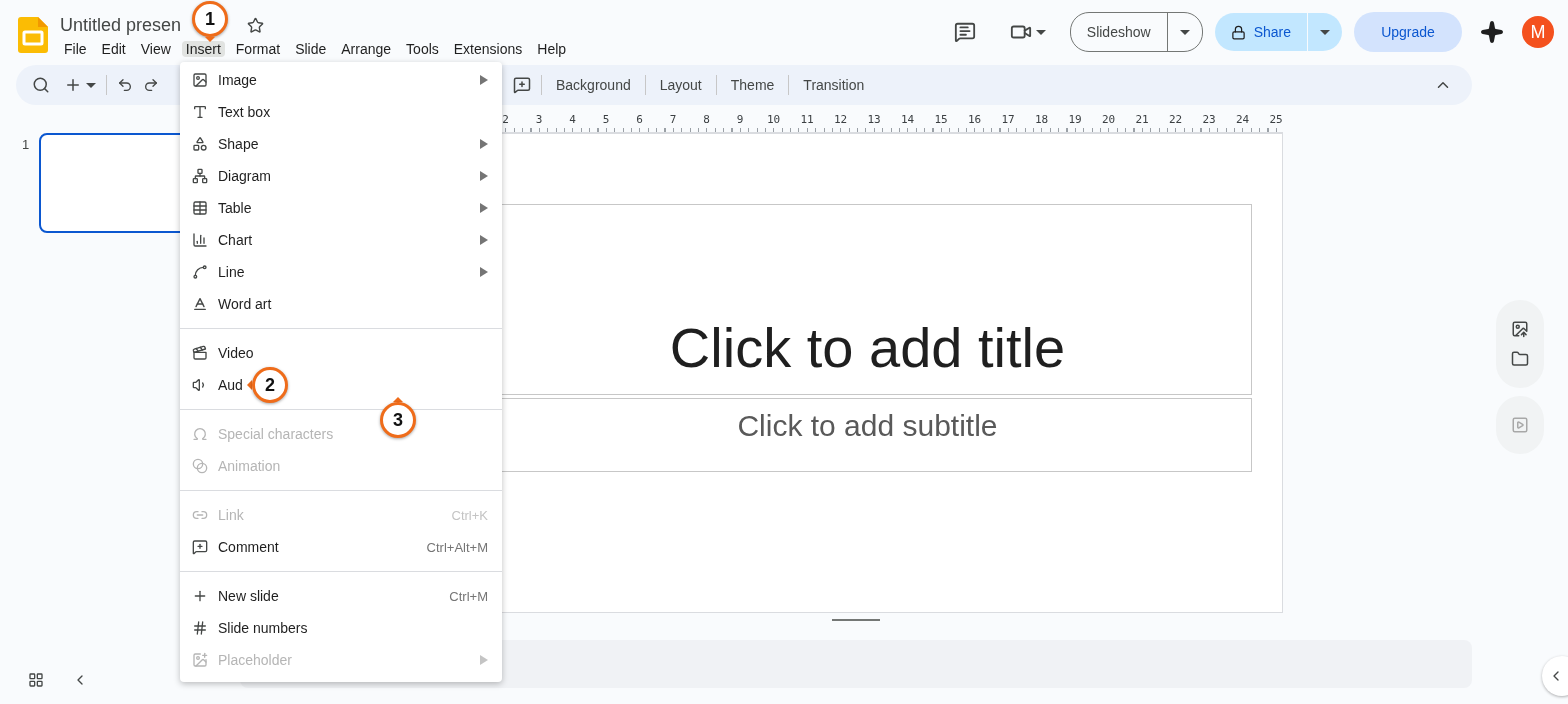  I want to click on circles-icon, so click(200, 466).